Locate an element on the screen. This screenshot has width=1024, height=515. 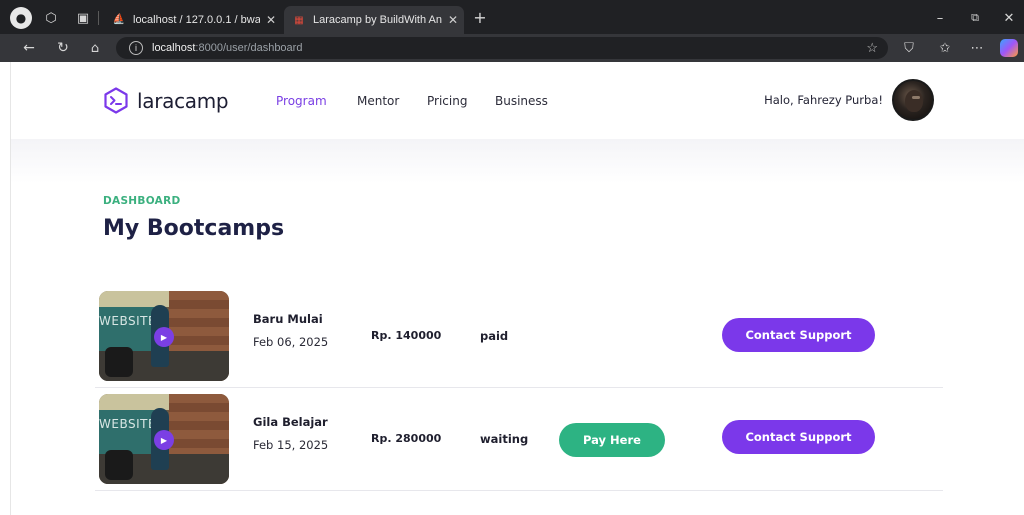
site-info-icon: i is located at coordinates (136, 48).